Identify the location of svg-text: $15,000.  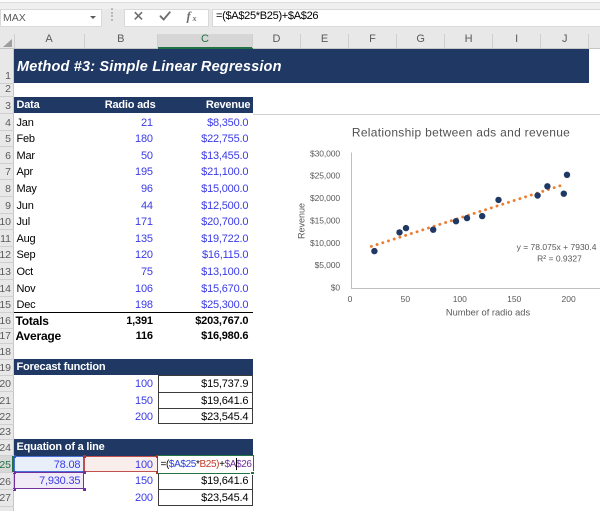
(325, 220).